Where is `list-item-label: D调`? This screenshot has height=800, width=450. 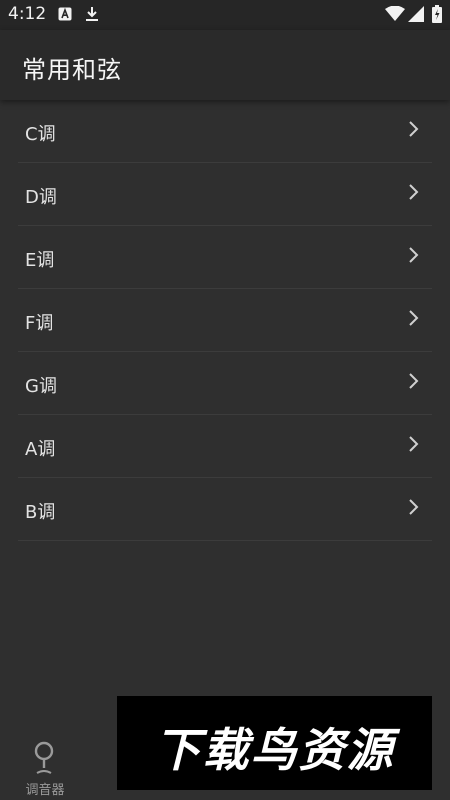
list-item-label: D调 is located at coordinates (41, 197).